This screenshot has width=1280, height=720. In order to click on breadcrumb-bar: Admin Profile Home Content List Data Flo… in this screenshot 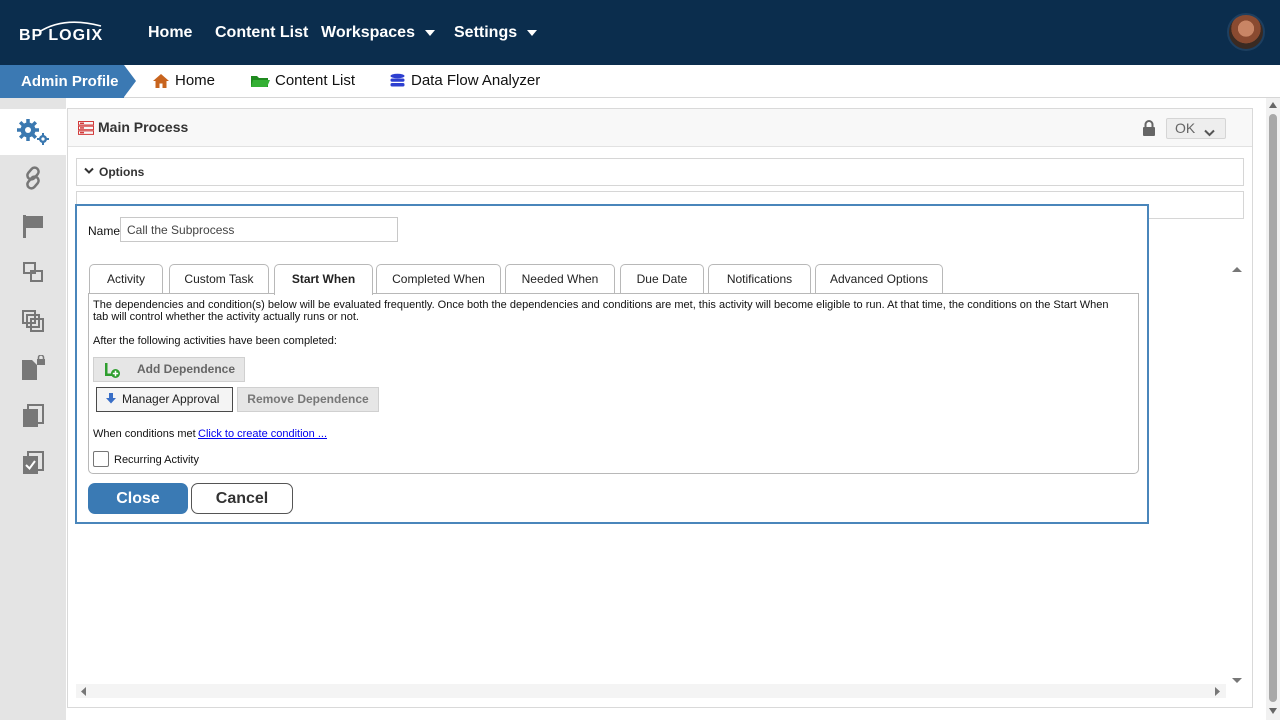, I will do `click(640, 81)`.